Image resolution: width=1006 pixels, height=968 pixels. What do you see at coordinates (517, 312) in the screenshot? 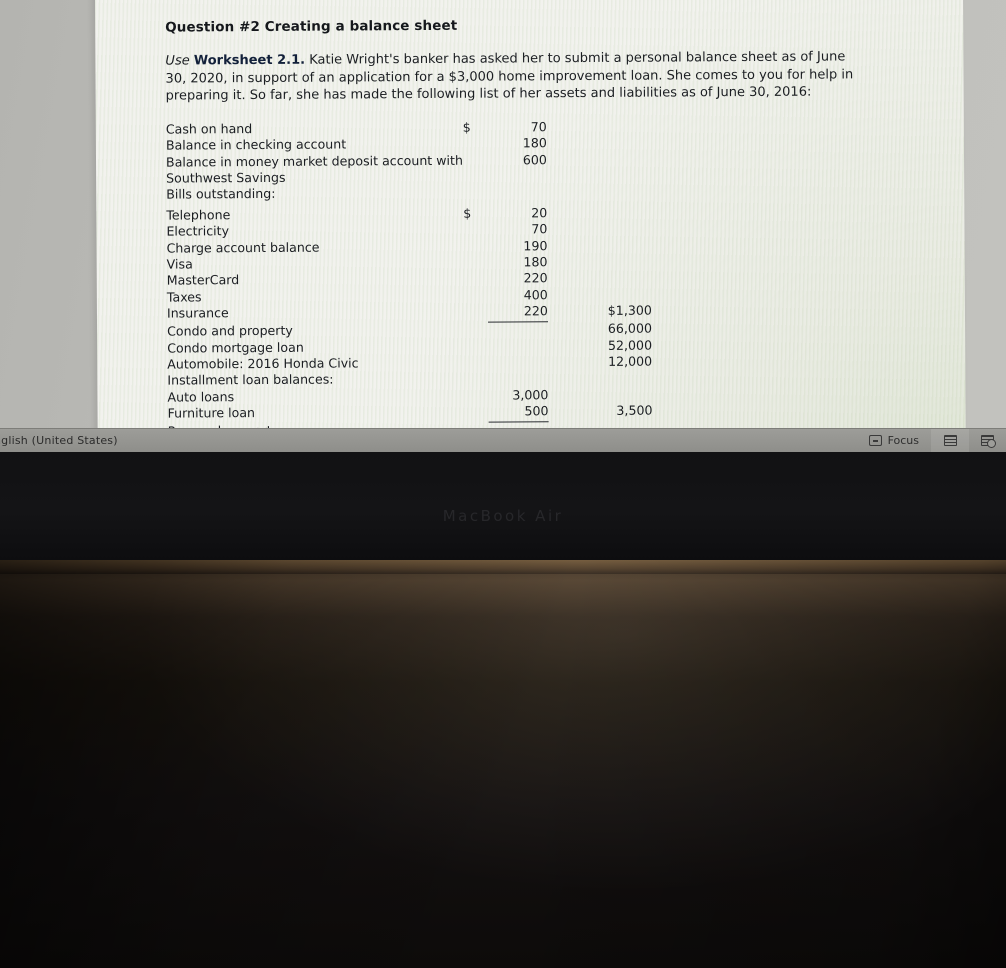
I see `item-value-column-1: 220` at bounding box center [517, 312].